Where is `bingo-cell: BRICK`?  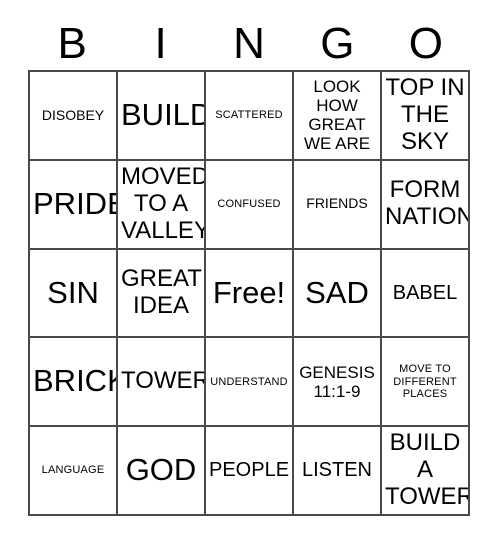 bingo-cell: BRICK is located at coordinates (74, 383).